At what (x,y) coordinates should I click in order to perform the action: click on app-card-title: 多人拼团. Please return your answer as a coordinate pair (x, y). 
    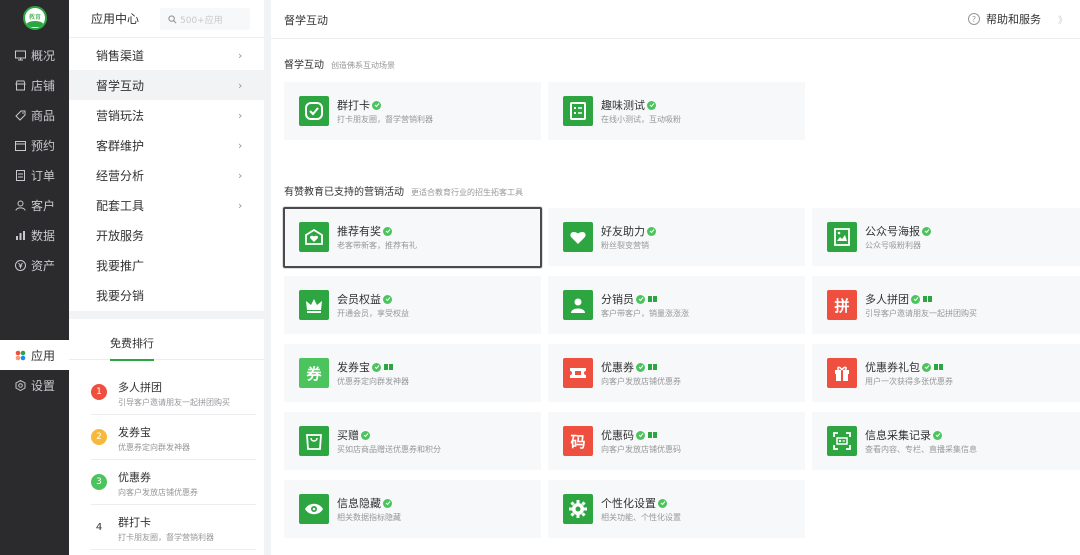
    Looking at the image, I should click on (887, 299).